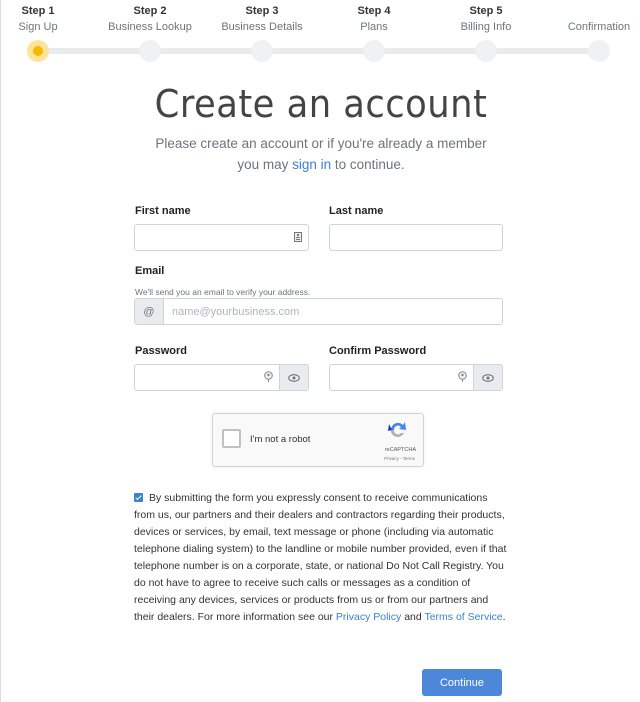  Describe the element at coordinates (374, 11) in the screenshot. I see `step-number: Step 4` at that location.